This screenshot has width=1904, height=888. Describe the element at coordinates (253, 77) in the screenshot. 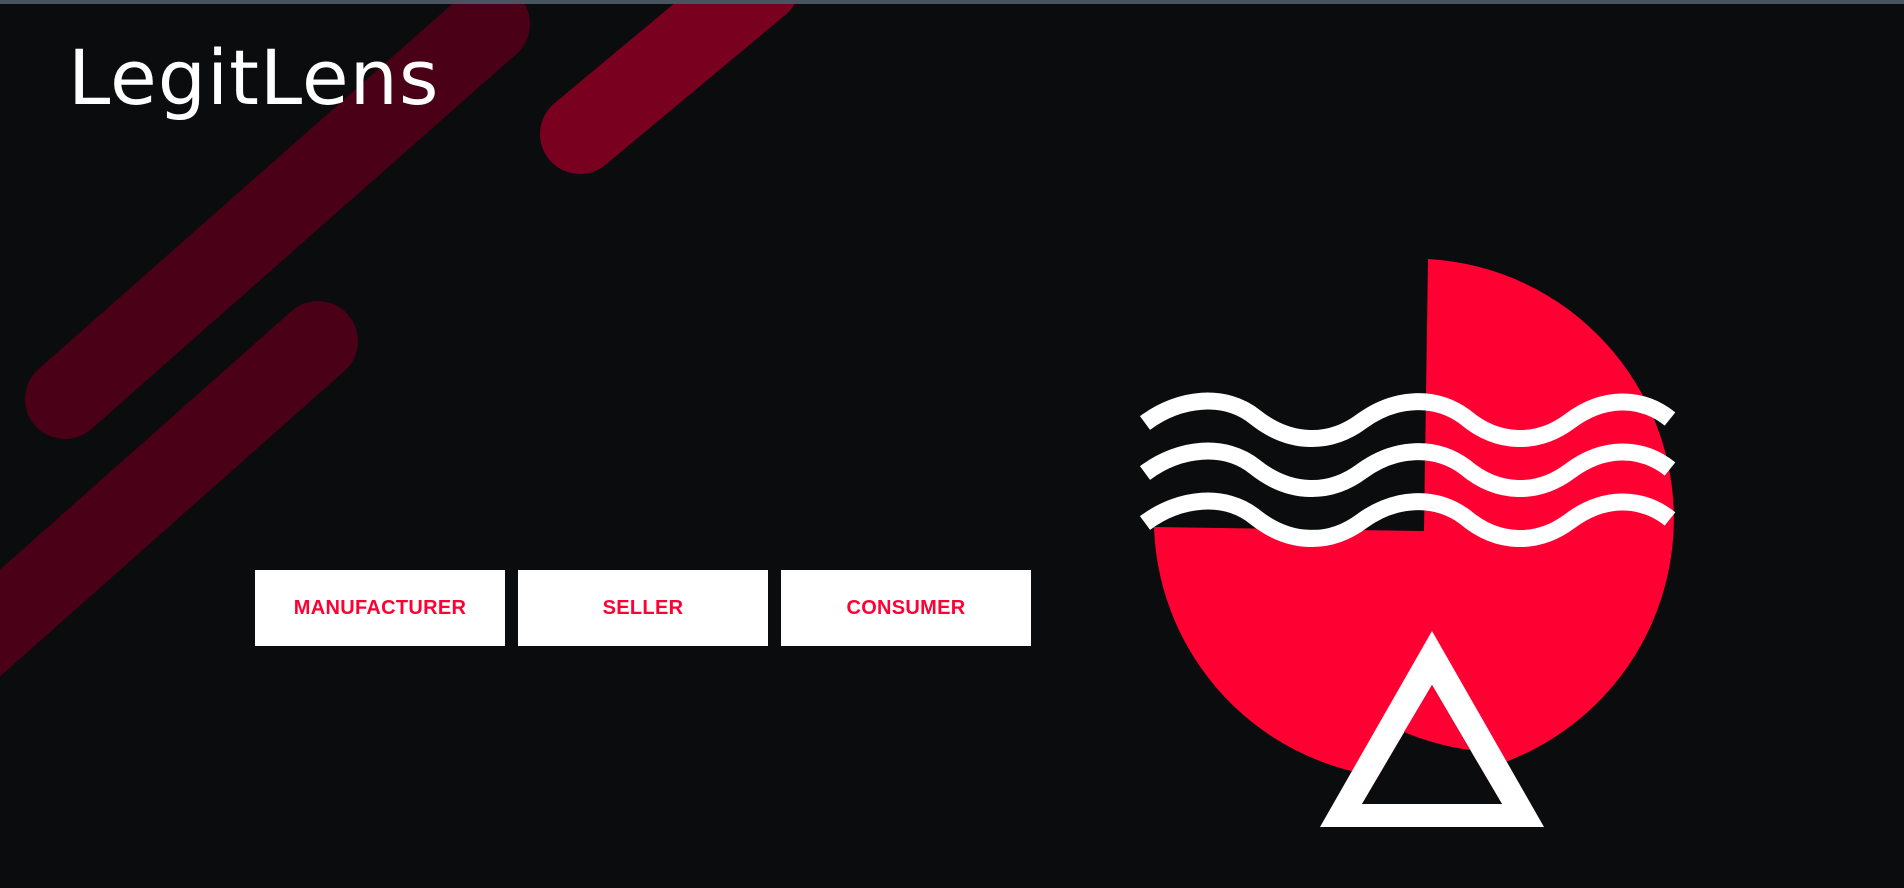

I see `brand-logo: LegitLens` at that location.